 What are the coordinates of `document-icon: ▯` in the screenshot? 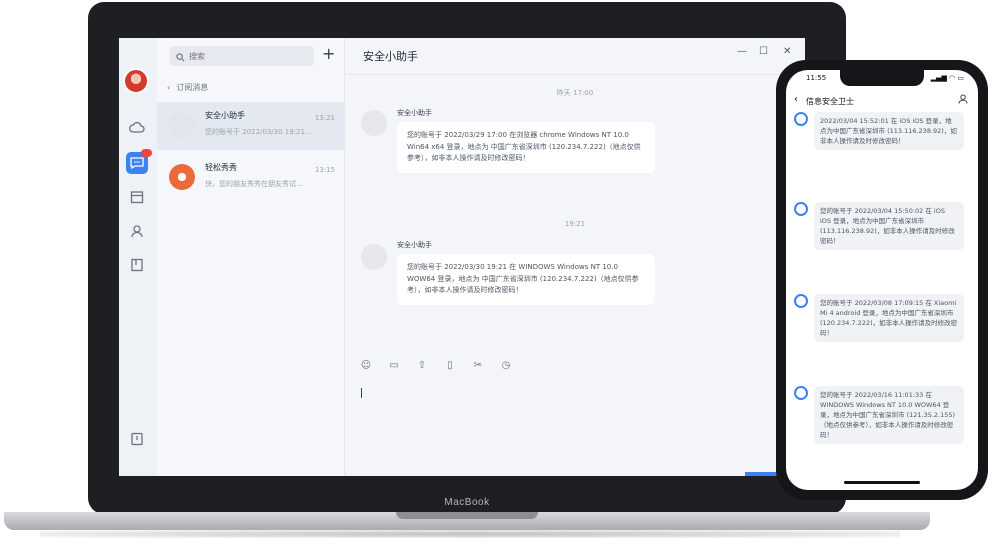 It's located at (450, 365).